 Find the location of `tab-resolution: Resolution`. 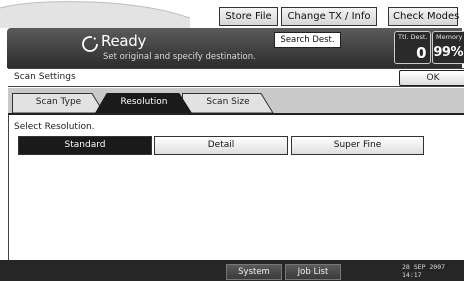

tab-resolution: Resolution is located at coordinates (144, 103).